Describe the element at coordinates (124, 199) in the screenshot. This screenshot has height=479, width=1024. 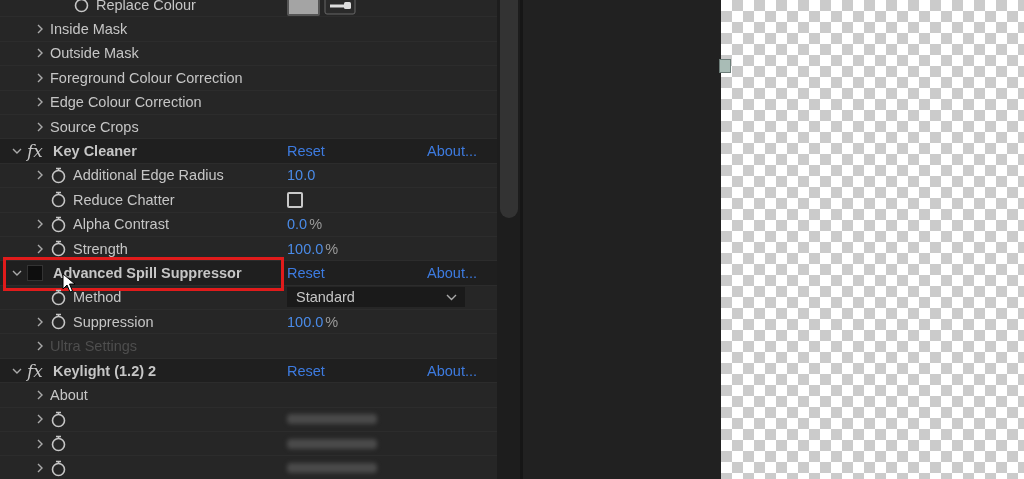
I see `property-label: Reduce Chatter` at that location.